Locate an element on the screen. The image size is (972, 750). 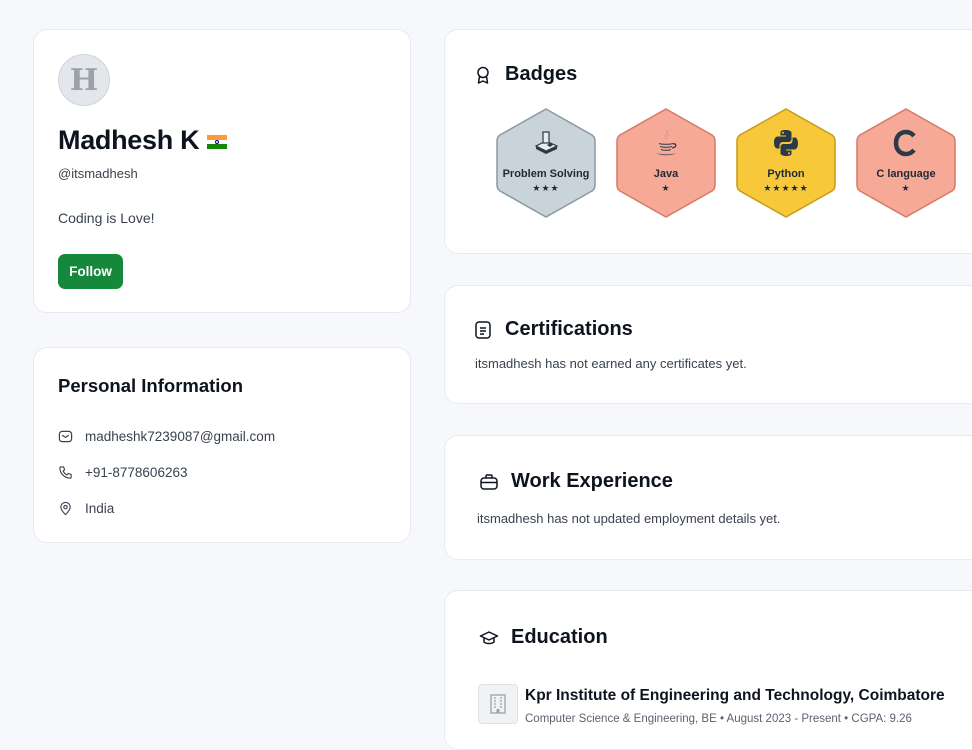
education-header: Education is located at coordinates (543, 637).